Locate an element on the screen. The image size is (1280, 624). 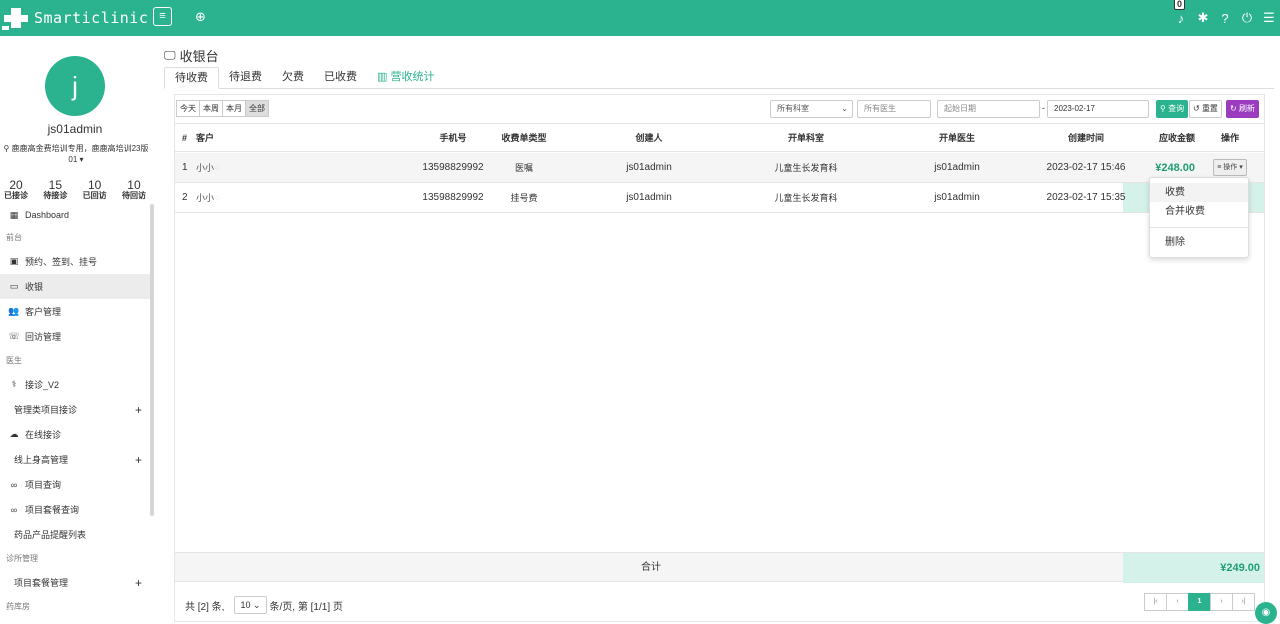
page-button-current: 1 is located at coordinates (1199, 602).